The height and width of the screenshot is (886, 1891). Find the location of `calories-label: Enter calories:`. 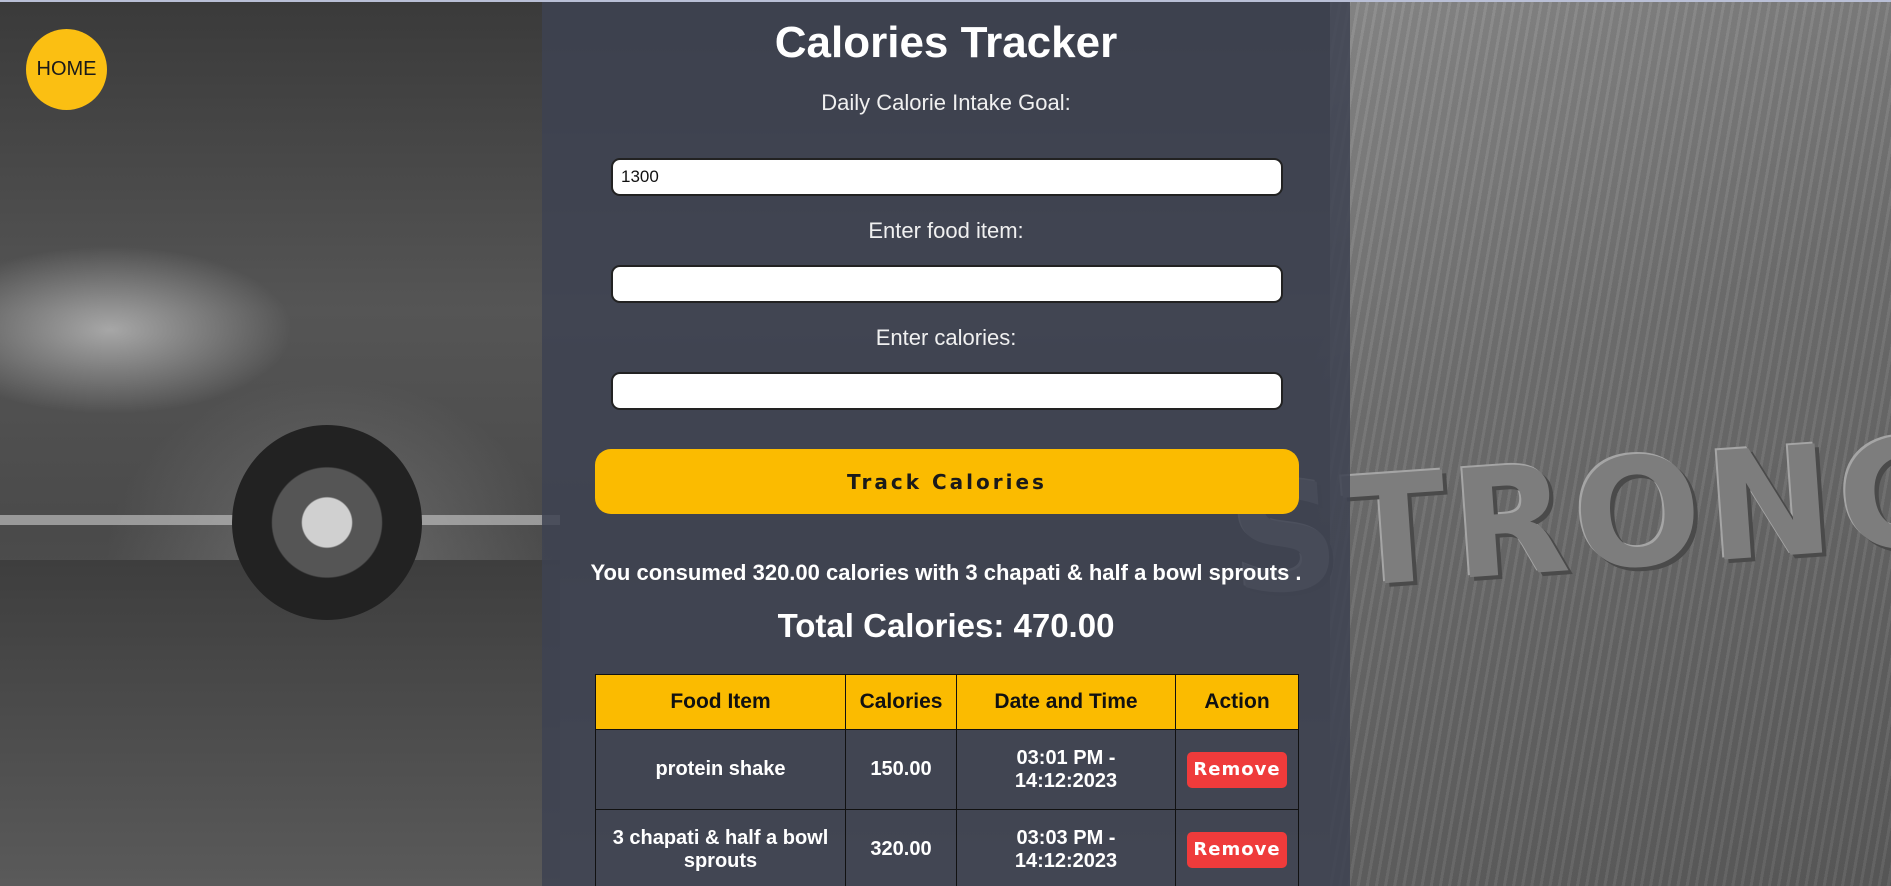

calories-label: Enter calories: is located at coordinates (946, 337).